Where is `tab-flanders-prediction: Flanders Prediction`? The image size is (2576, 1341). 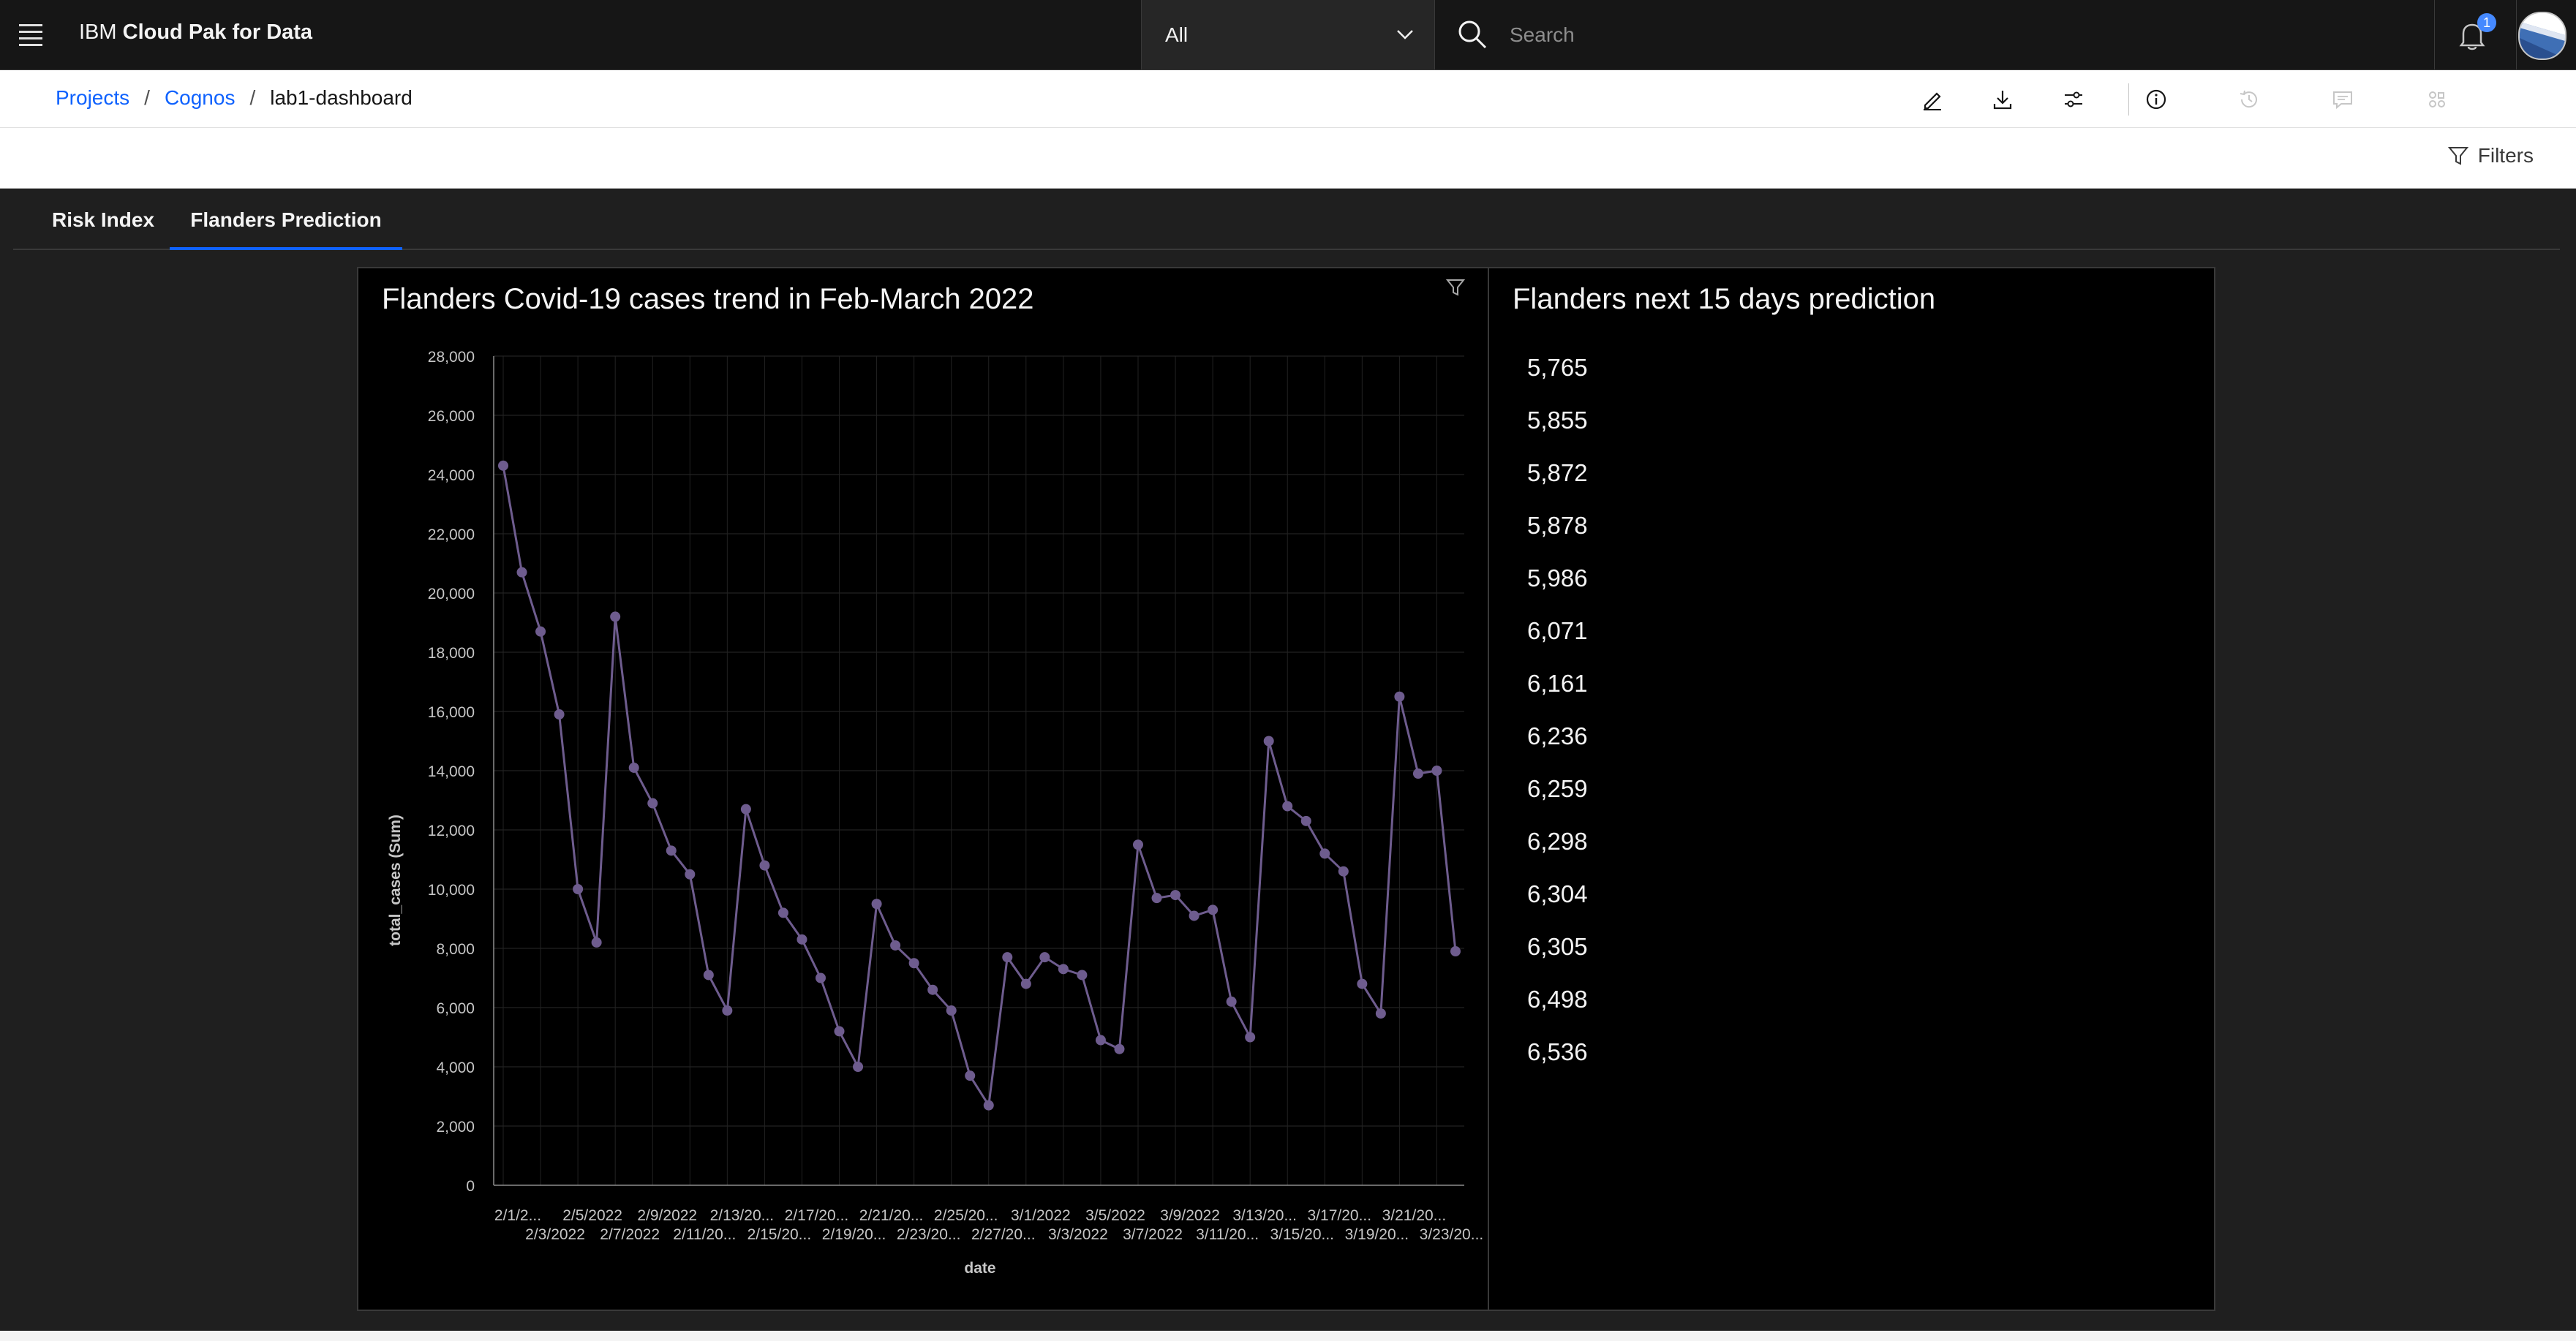 tab-flanders-prediction: Flanders Prediction is located at coordinates (286, 220).